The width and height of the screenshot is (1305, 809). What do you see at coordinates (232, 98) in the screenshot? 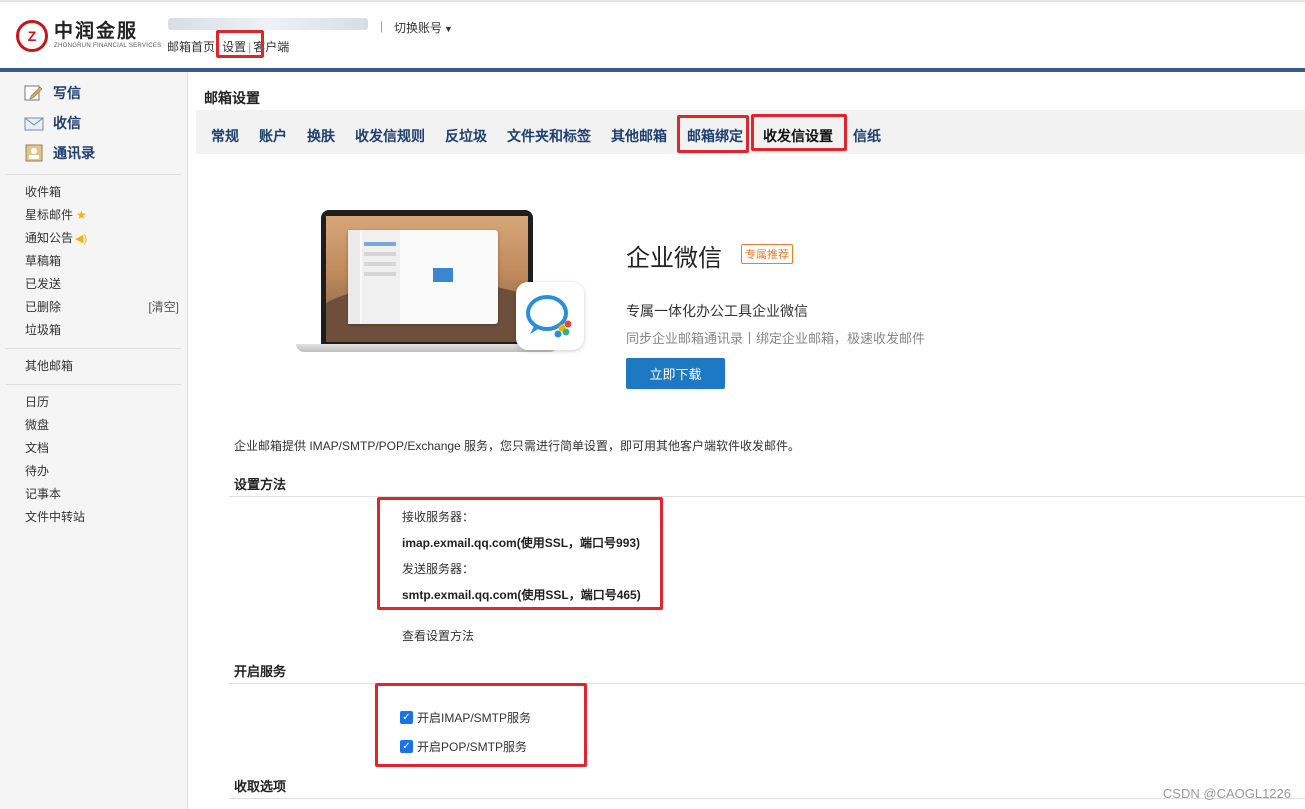
I see `page-title: 邮箱设置` at bounding box center [232, 98].